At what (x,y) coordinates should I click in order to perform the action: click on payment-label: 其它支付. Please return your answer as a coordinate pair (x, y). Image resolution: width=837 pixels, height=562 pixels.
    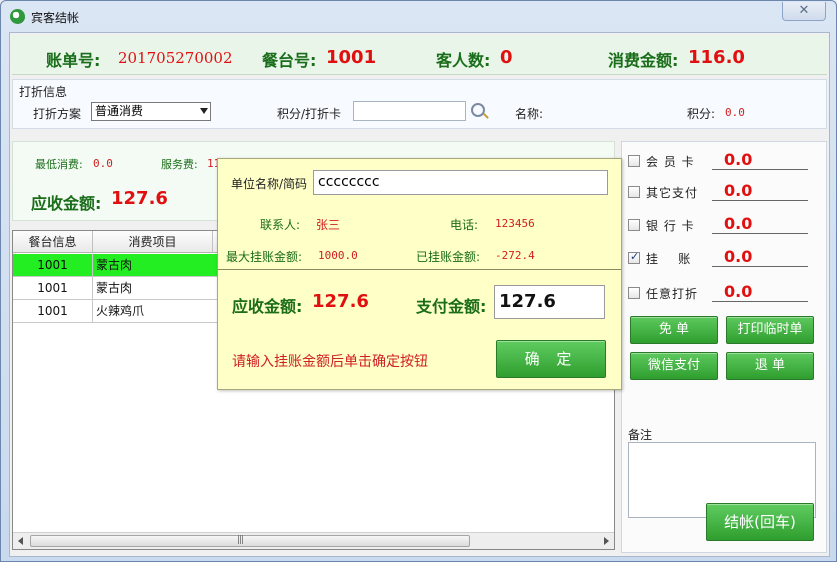
    Looking at the image, I should click on (672, 193).